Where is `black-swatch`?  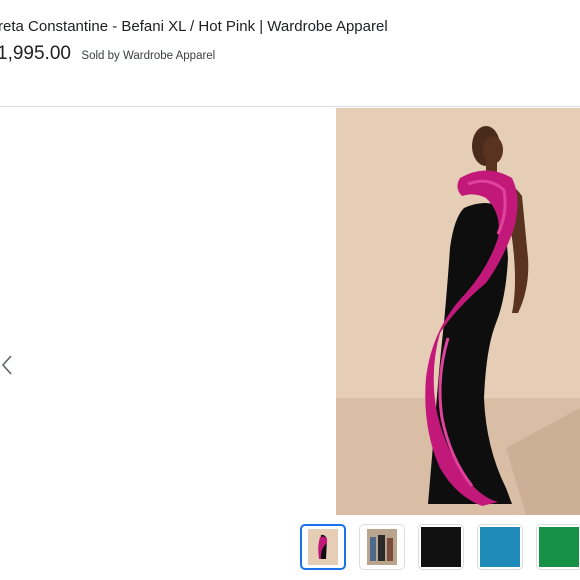 black-swatch is located at coordinates (441, 547).